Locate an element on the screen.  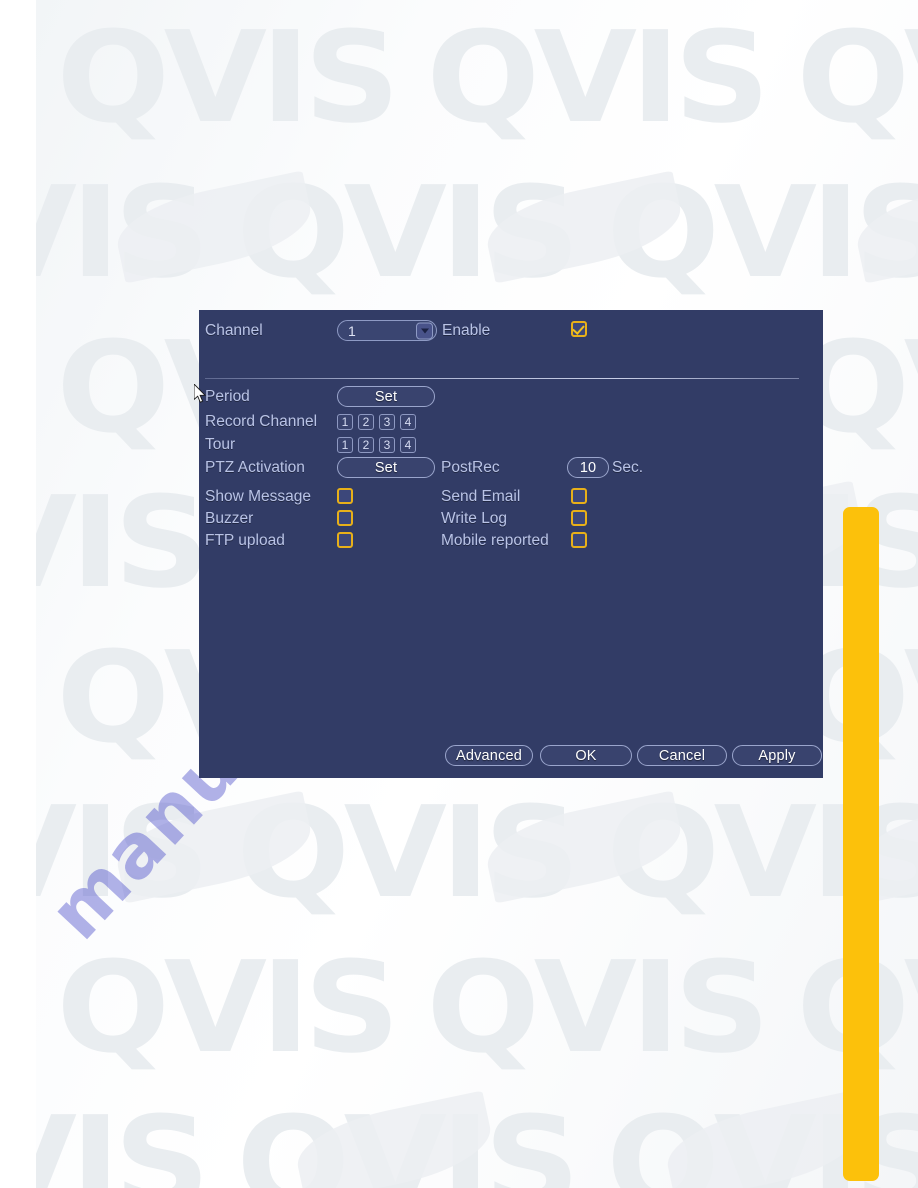
channel-select: 1 is located at coordinates (387, 330).